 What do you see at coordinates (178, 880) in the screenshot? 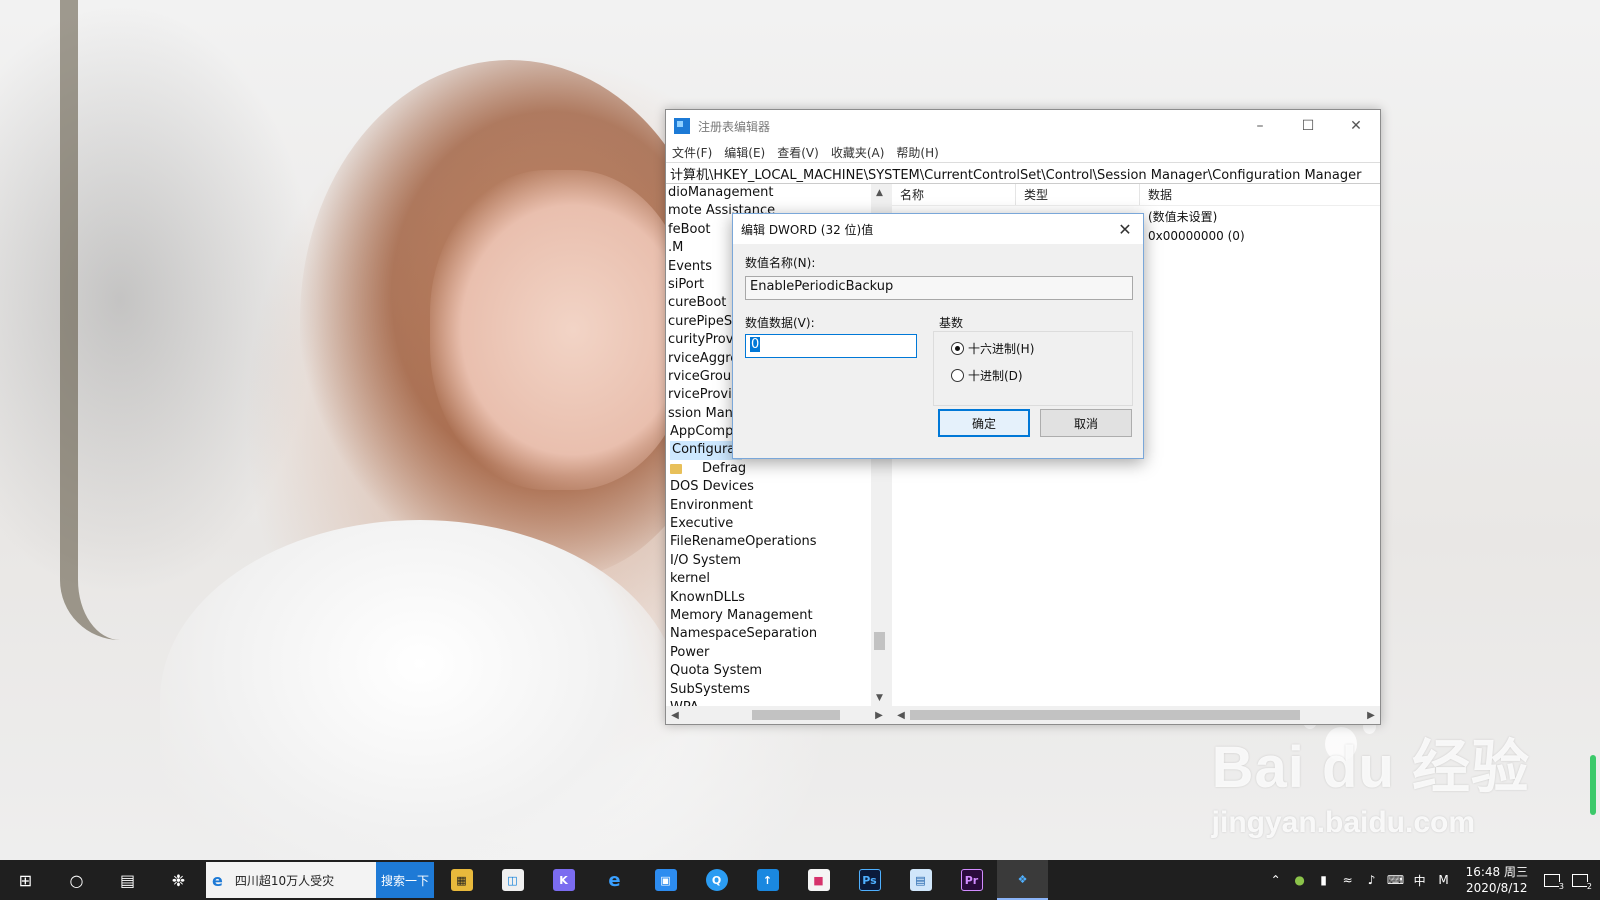
I see `pinwheel-app-icon: ❉` at bounding box center [178, 880].